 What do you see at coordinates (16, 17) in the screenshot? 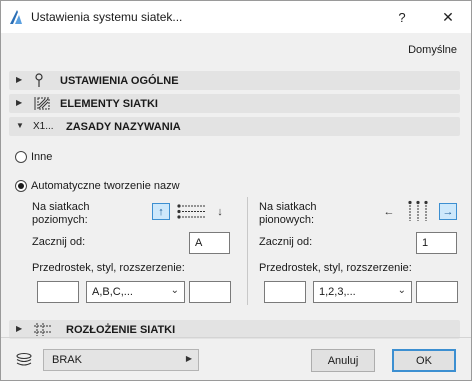
I see `archicad-logo-icon` at bounding box center [16, 17].